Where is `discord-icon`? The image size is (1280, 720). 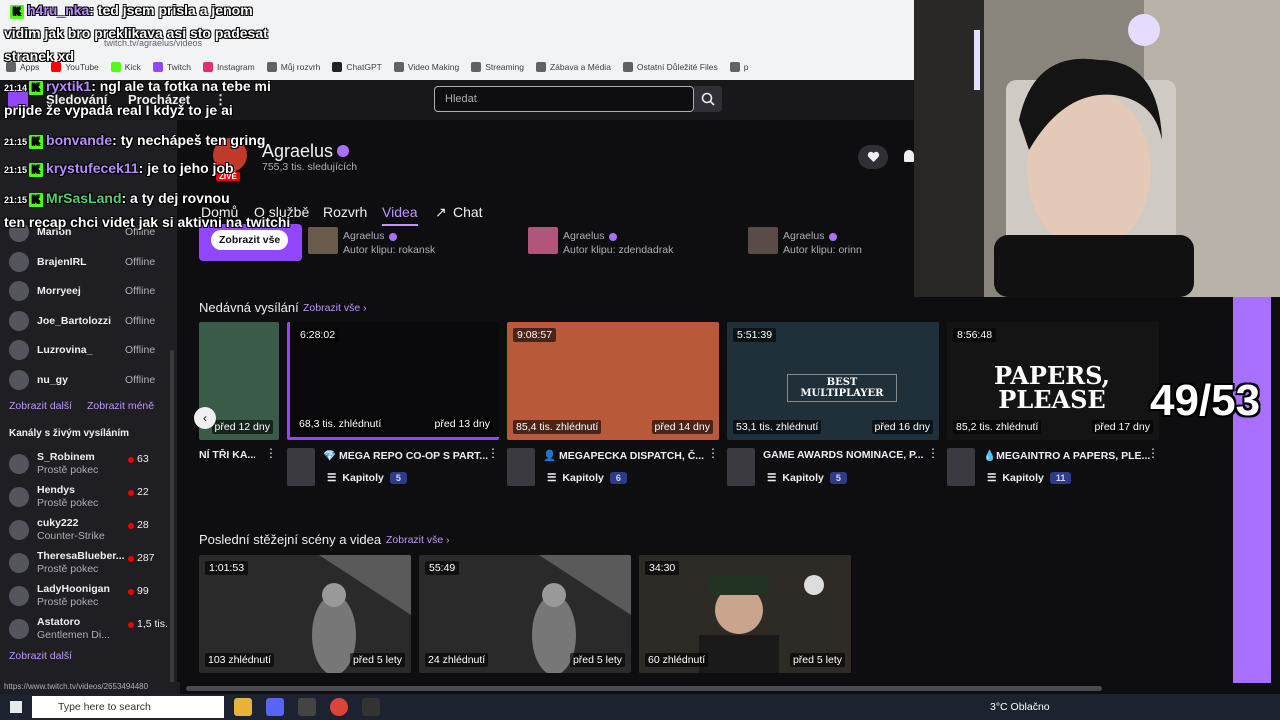
discord-icon is located at coordinates (275, 707).